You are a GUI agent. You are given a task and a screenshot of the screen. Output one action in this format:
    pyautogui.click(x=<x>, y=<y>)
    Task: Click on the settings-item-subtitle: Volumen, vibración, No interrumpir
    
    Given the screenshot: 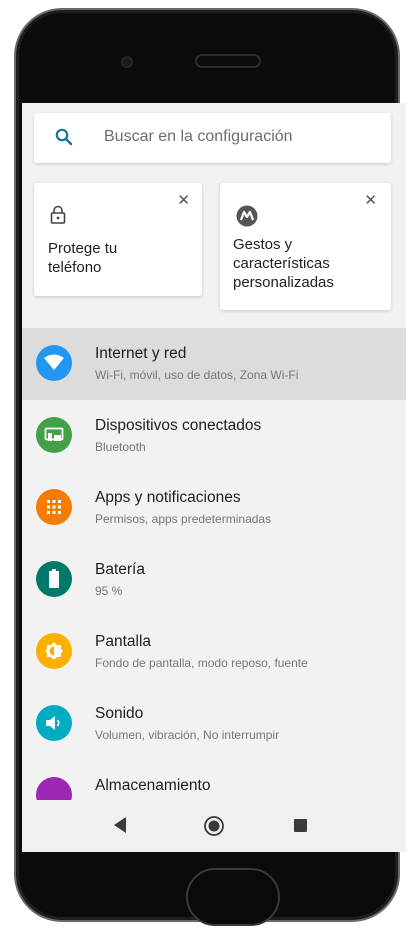 What is the action you would take?
    pyautogui.click(x=187, y=735)
    